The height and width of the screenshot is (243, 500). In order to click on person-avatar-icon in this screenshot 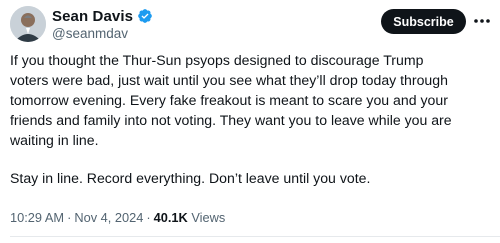, I will do `click(28, 24)`.